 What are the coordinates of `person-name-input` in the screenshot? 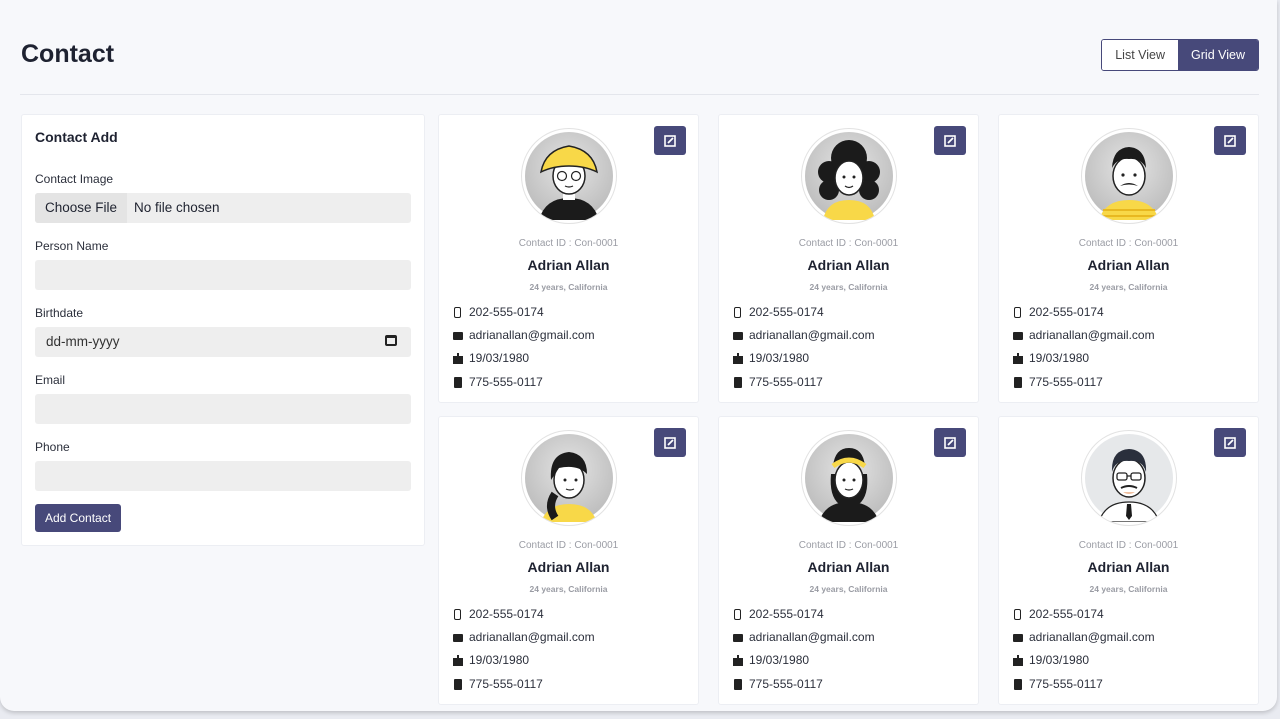 It's located at (223, 275).